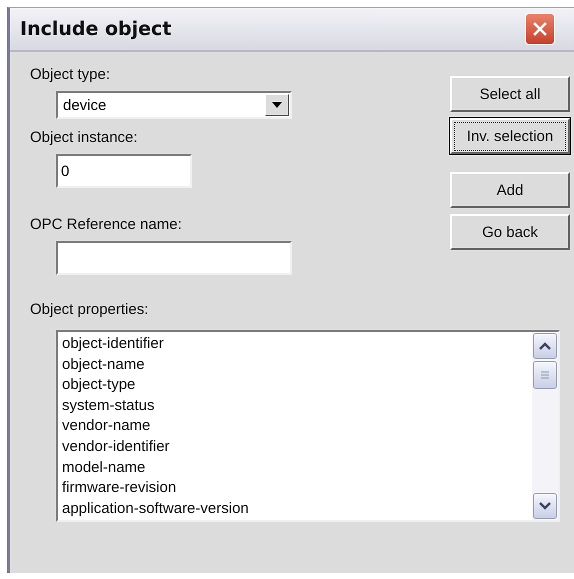 The height and width of the screenshot is (579, 574). What do you see at coordinates (295, 468) in the screenshot?
I see `list-item: model-name` at bounding box center [295, 468].